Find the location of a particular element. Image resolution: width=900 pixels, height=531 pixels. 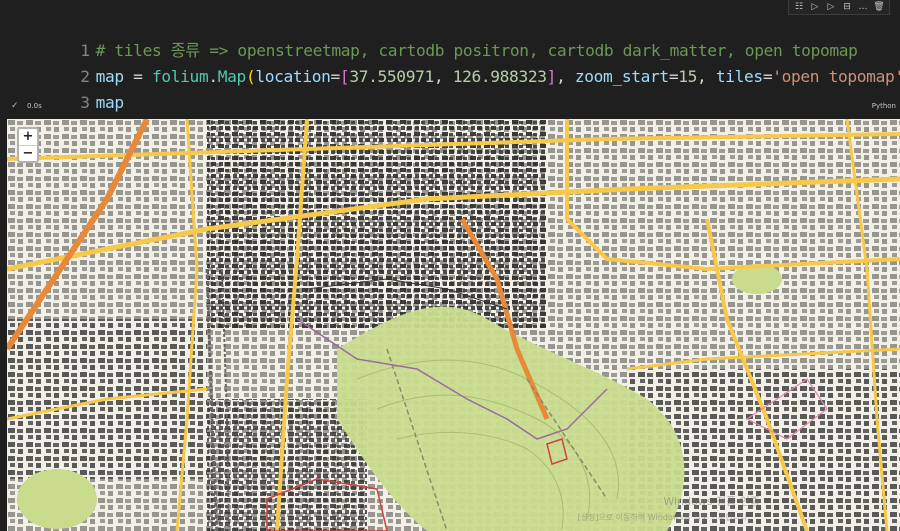

open-paren: ( is located at coordinates (250, 76).